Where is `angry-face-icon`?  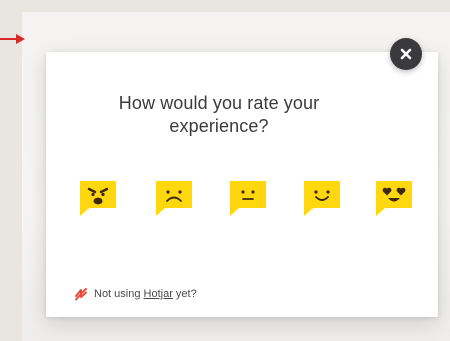
angry-face-icon is located at coordinates (98, 198).